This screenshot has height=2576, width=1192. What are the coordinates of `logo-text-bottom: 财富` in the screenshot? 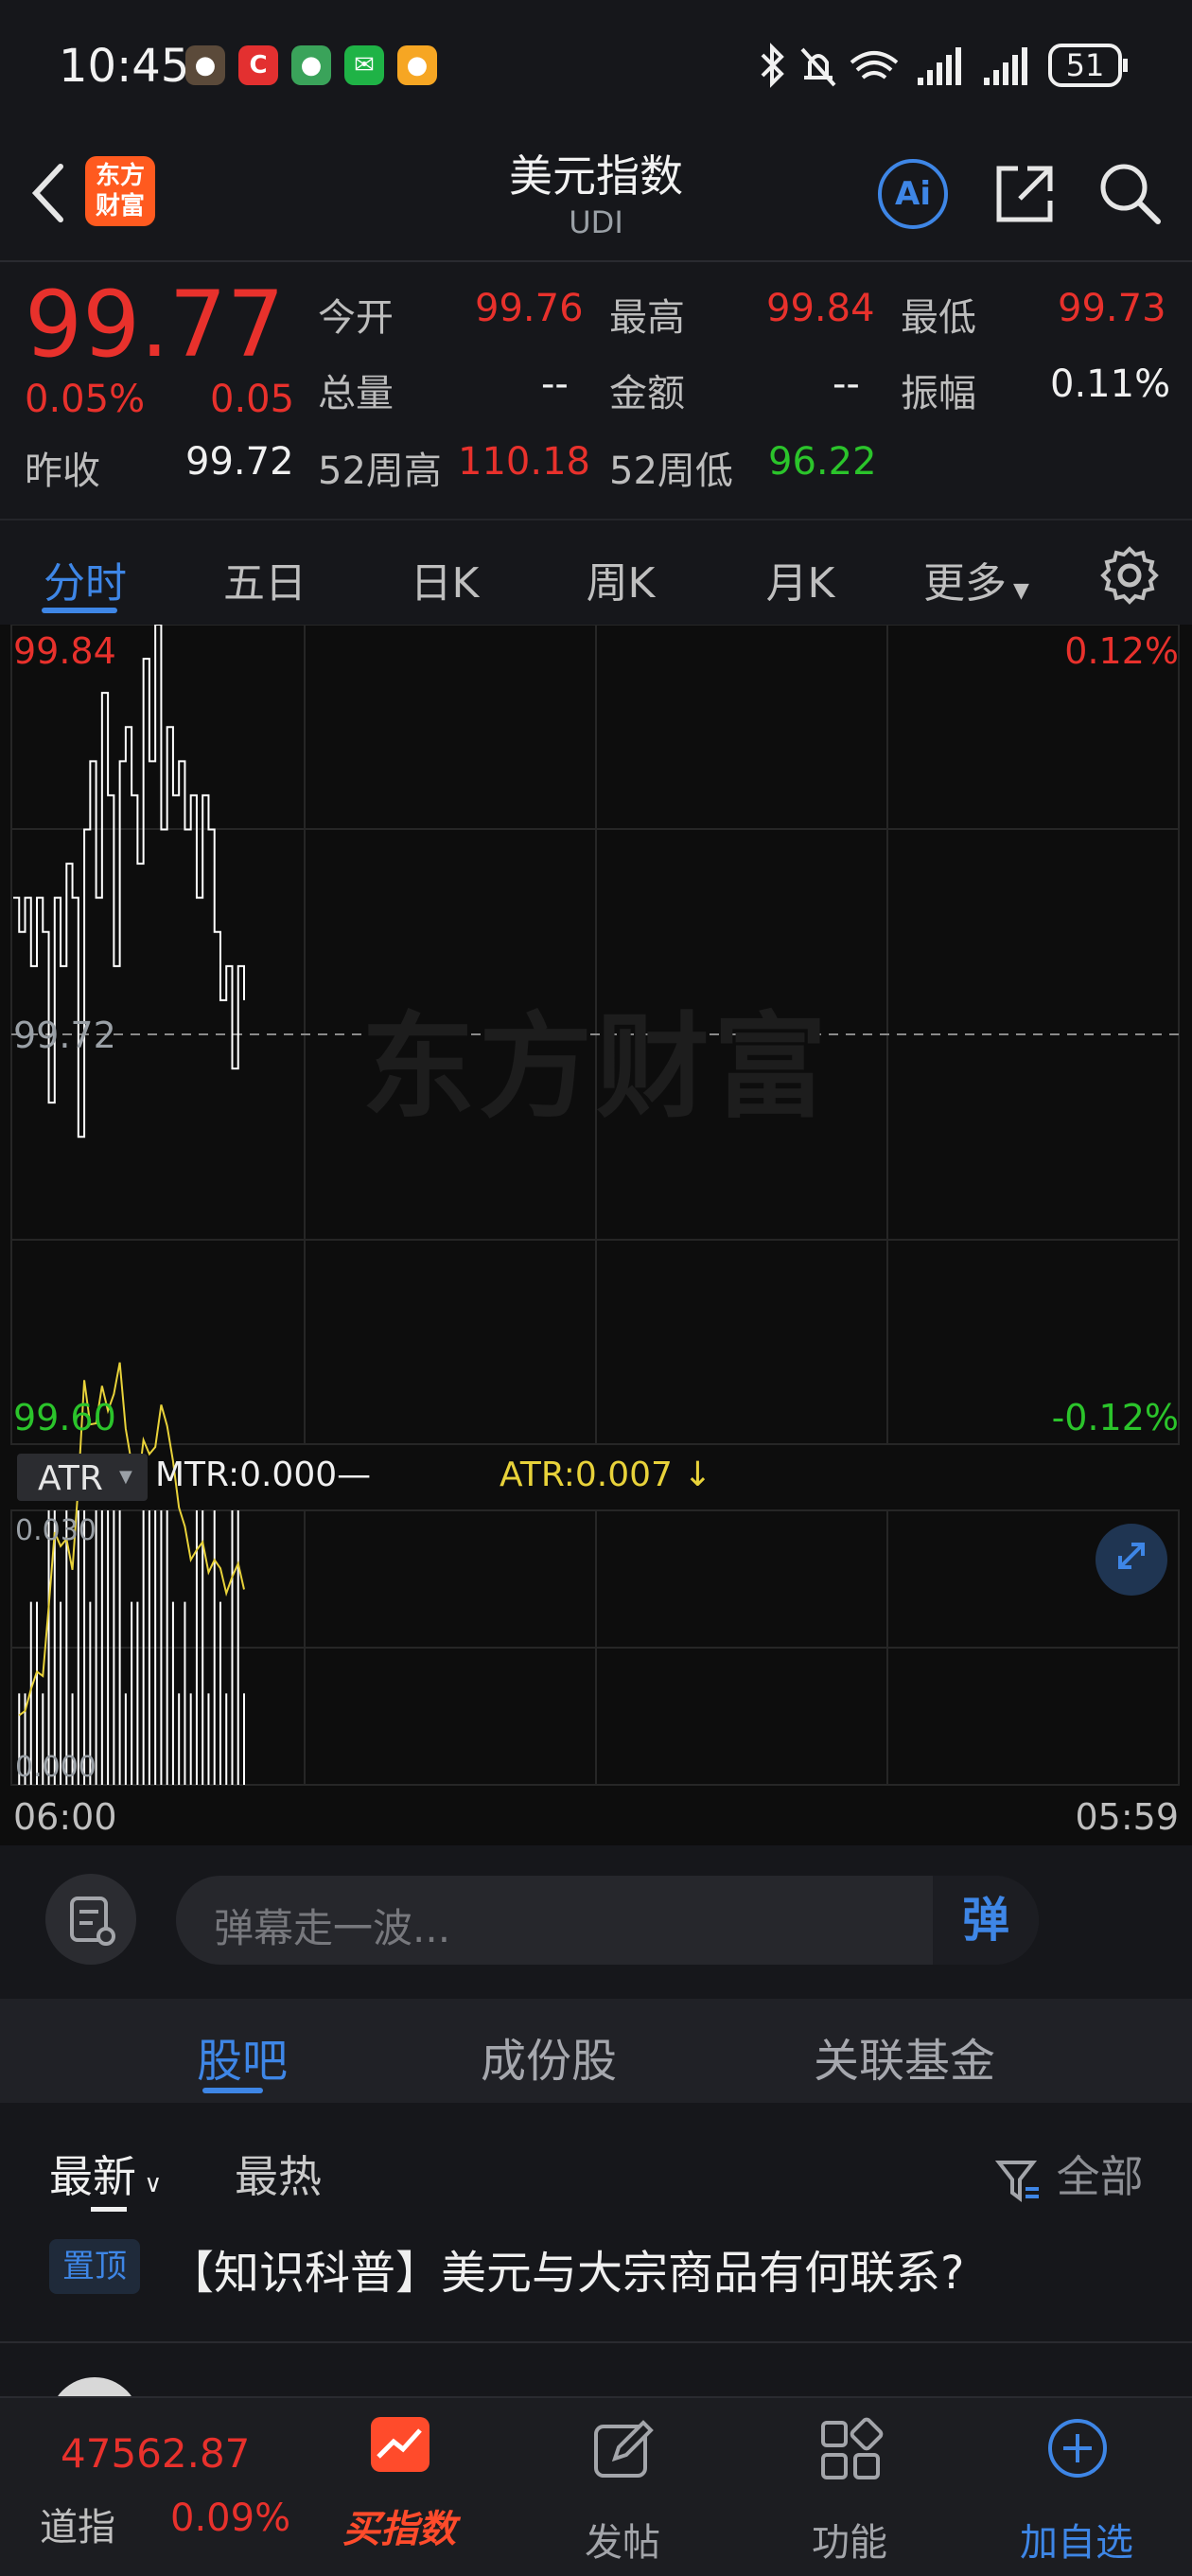 It's located at (120, 206).